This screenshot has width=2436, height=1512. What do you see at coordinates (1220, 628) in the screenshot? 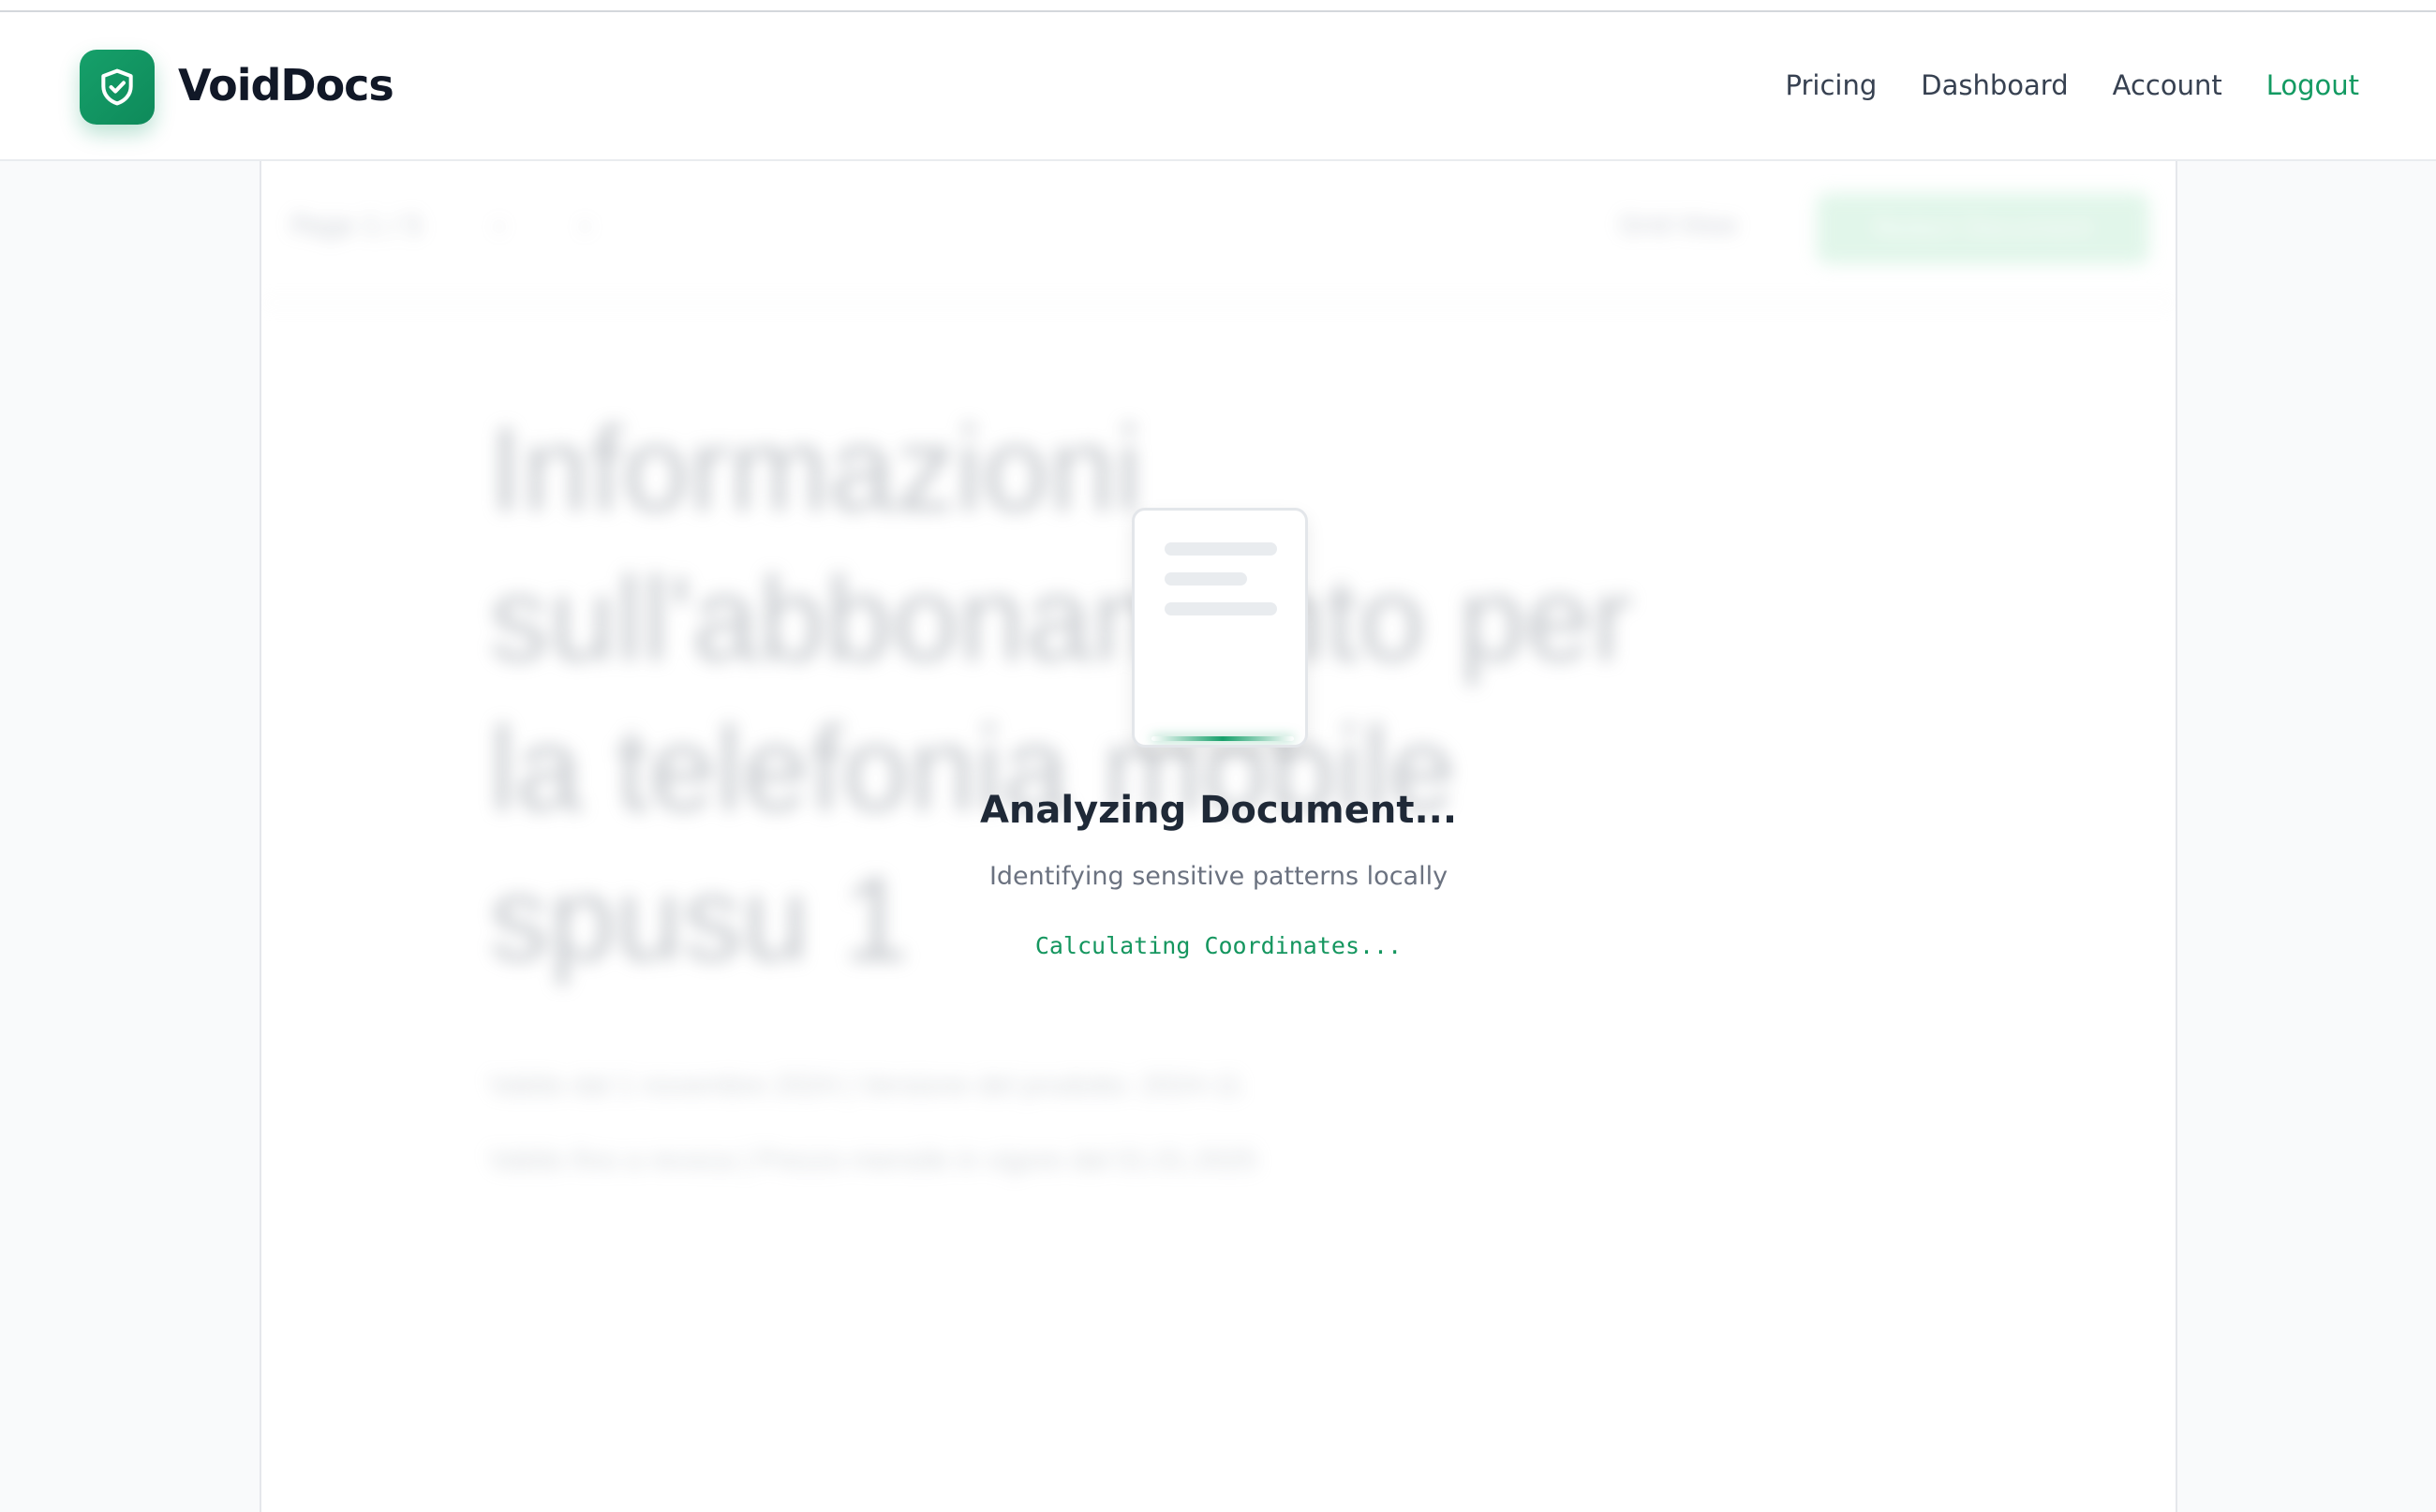
I see `document-scan-icon` at bounding box center [1220, 628].